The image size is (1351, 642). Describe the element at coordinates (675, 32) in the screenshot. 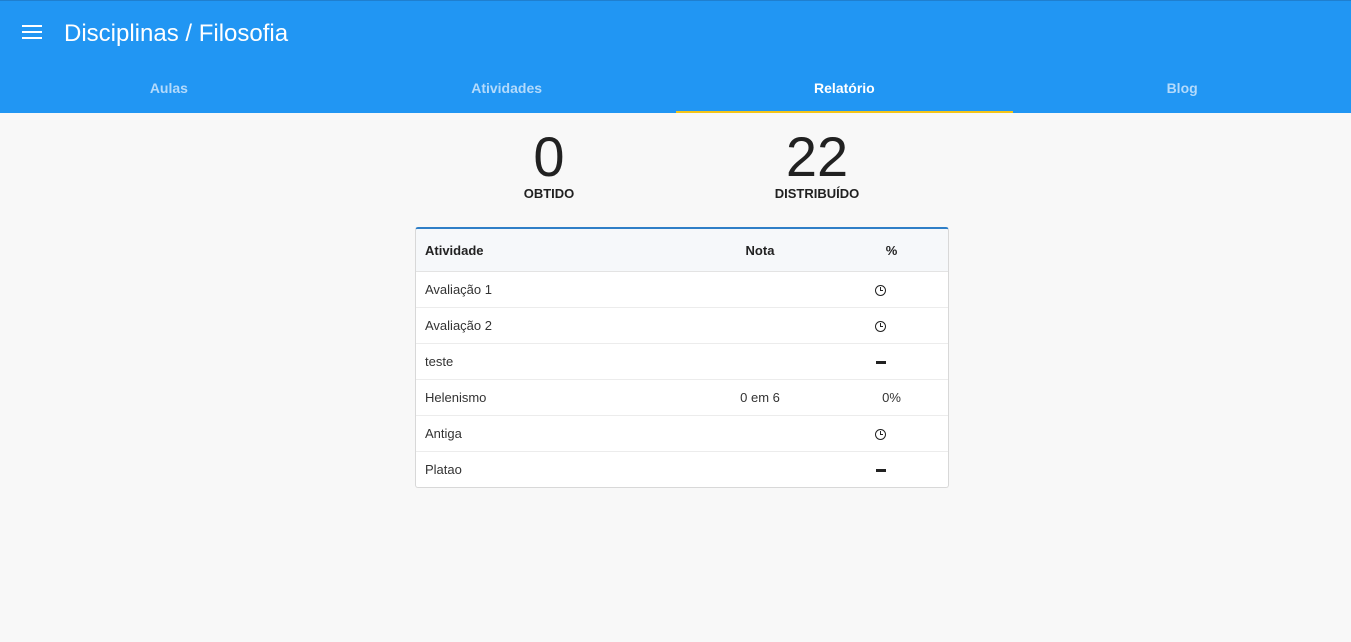

I see `app-bar: Disciplinas / Filosofia` at that location.